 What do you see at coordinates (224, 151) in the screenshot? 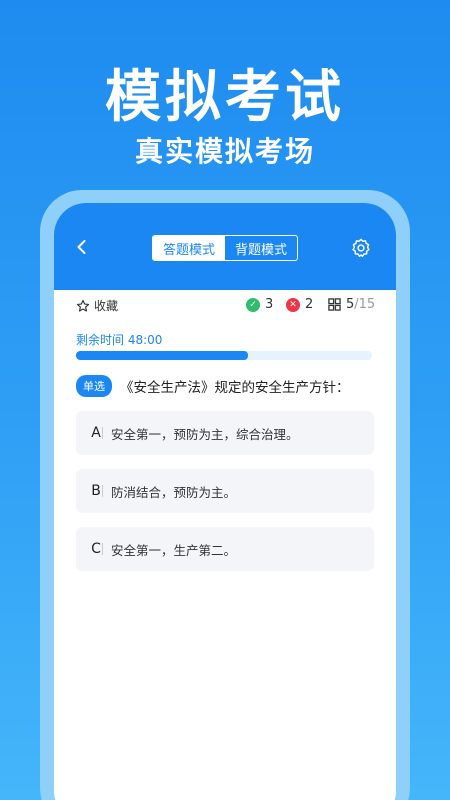
I see `hero-subtitle: 真实模拟考场` at bounding box center [224, 151].